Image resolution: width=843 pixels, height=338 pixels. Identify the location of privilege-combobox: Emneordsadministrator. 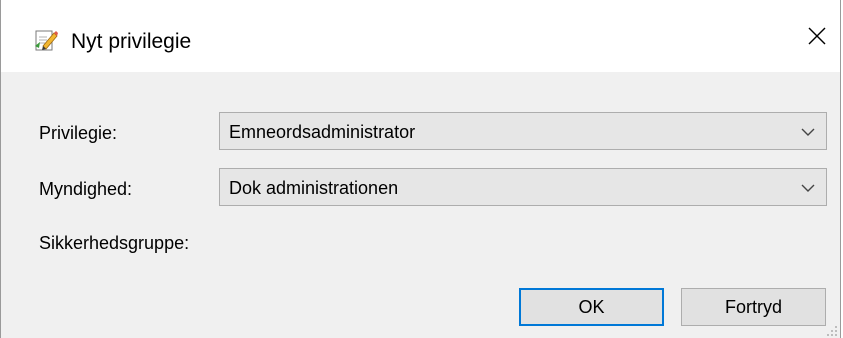
(523, 131).